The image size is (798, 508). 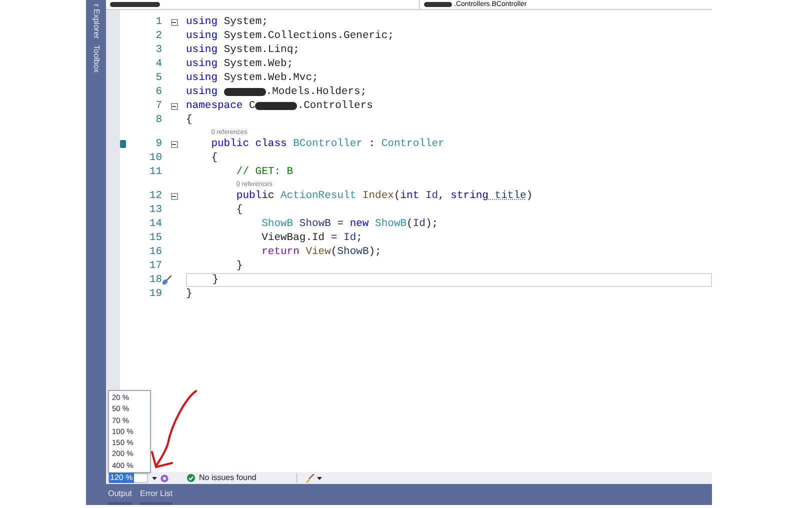 I want to click on line-number: 3, so click(x=158, y=50).